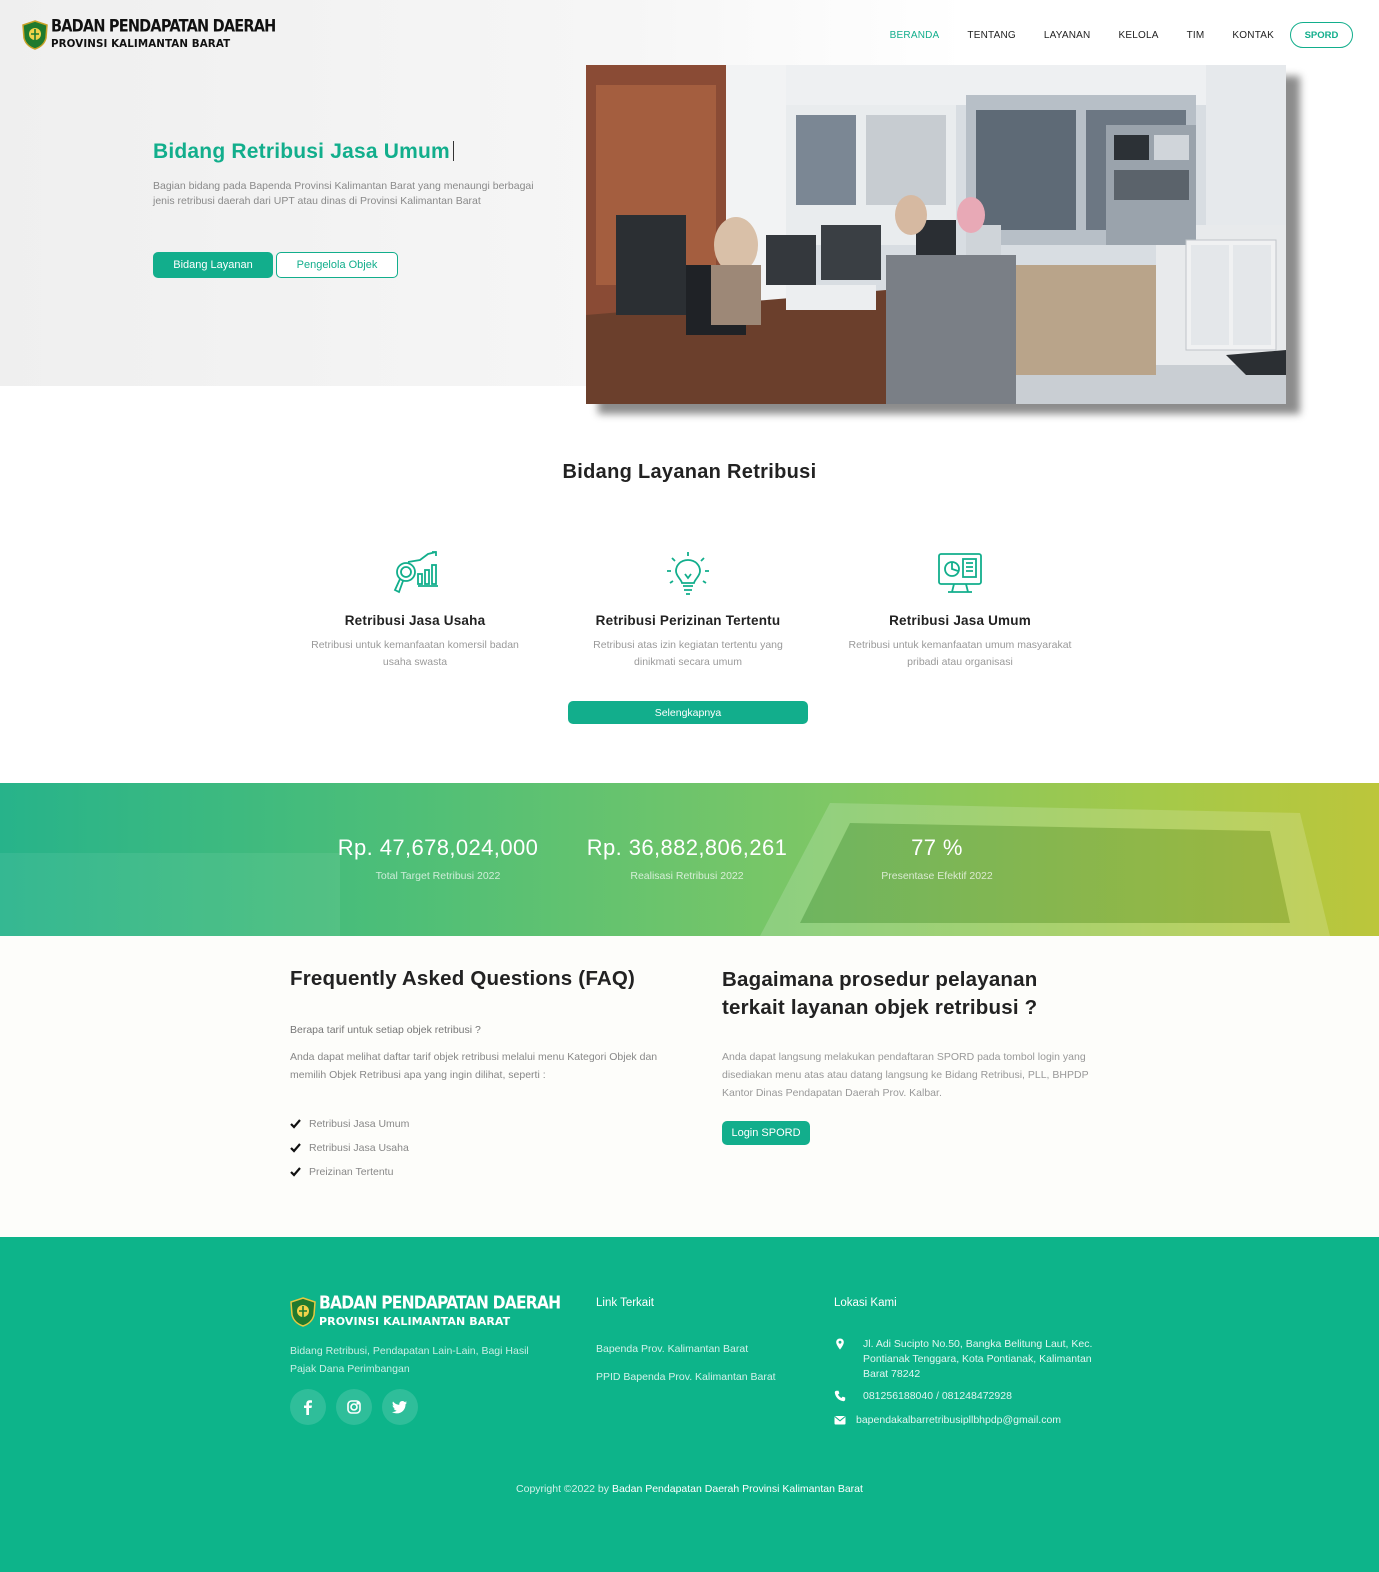 The height and width of the screenshot is (1572, 1379). What do you see at coordinates (1196, 35) in the screenshot?
I see `nav-tim: TIM` at bounding box center [1196, 35].